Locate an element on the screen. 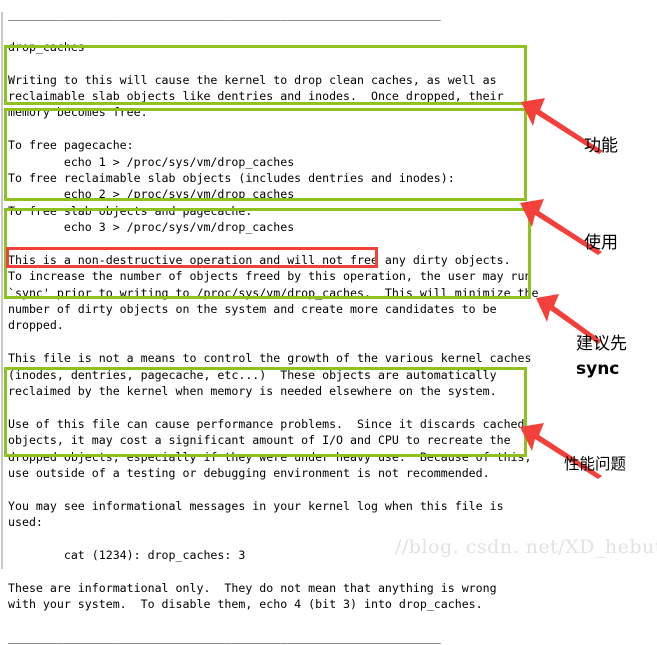  annotation-usage: 使用 is located at coordinates (601, 243).